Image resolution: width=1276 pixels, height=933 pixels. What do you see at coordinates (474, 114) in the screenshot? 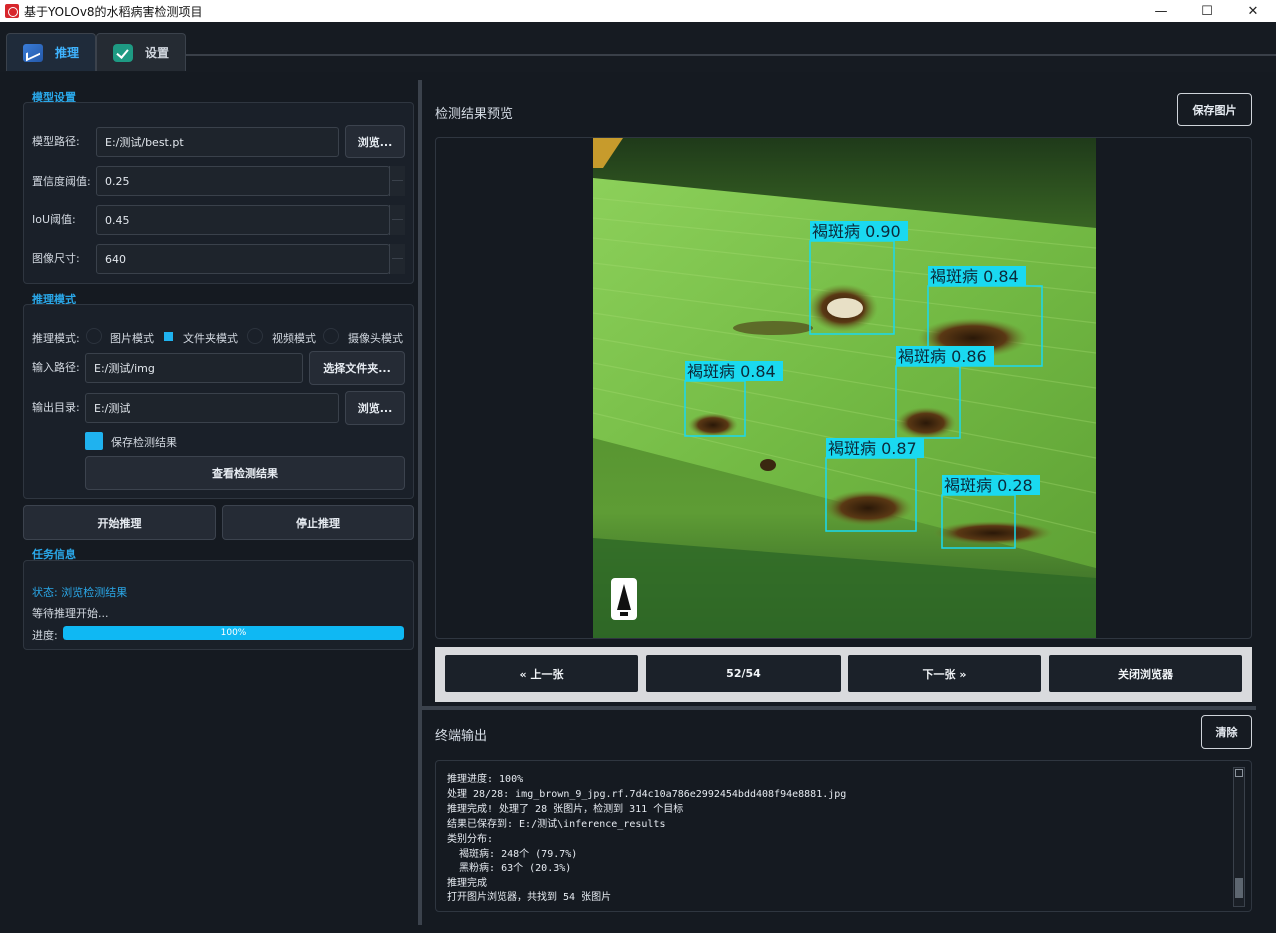
I see `preview-title: 检测结果预览` at bounding box center [474, 114].